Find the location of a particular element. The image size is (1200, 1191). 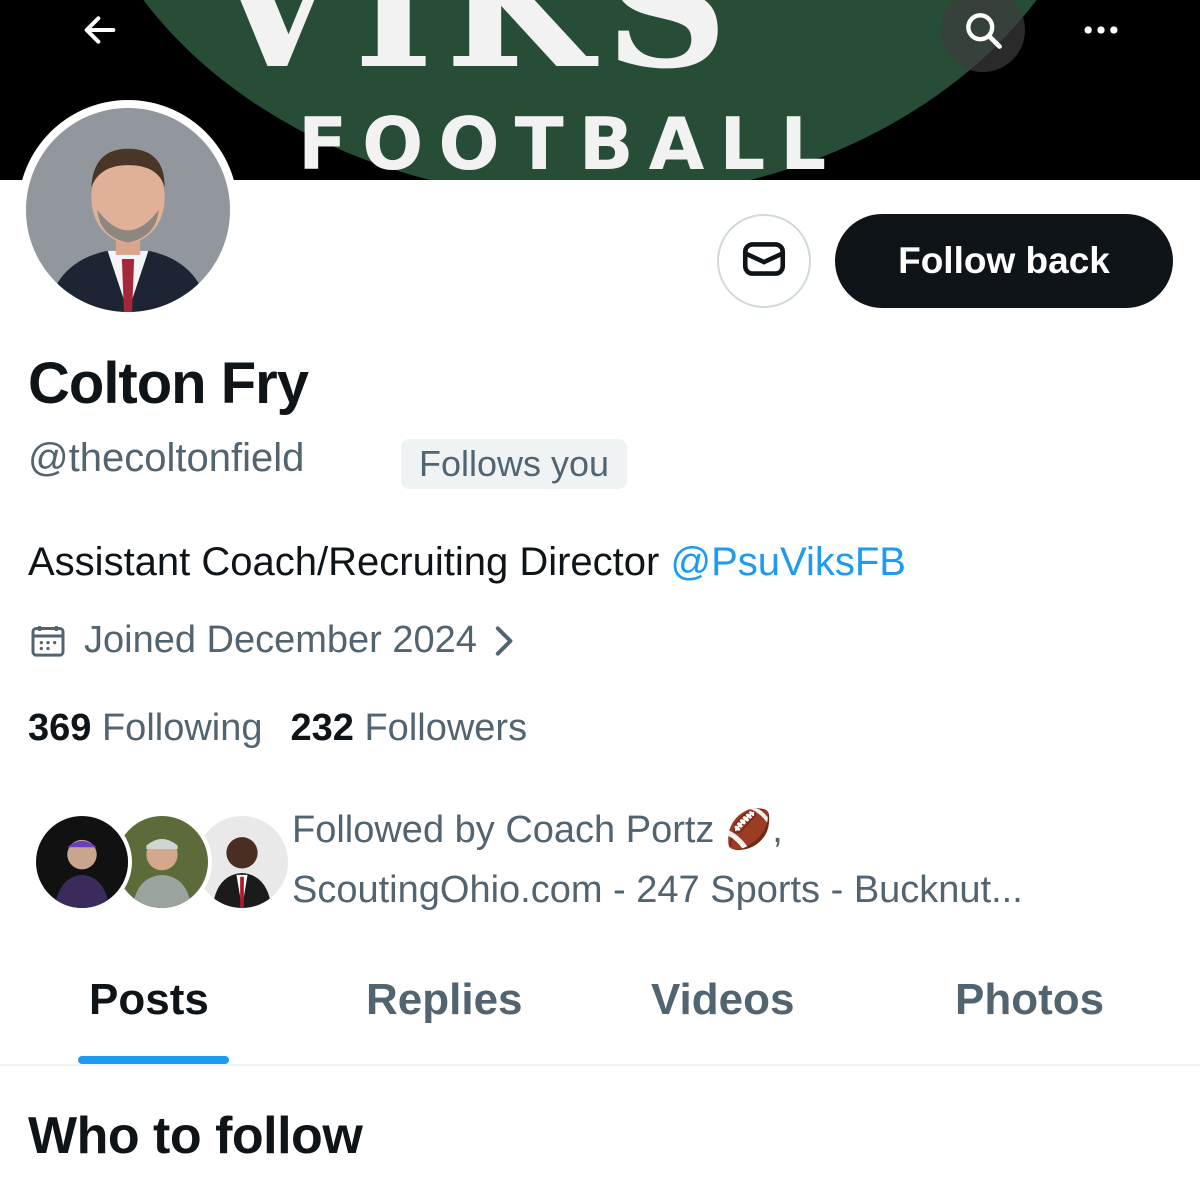

following-stat: 369 Following is located at coordinates (145, 729).